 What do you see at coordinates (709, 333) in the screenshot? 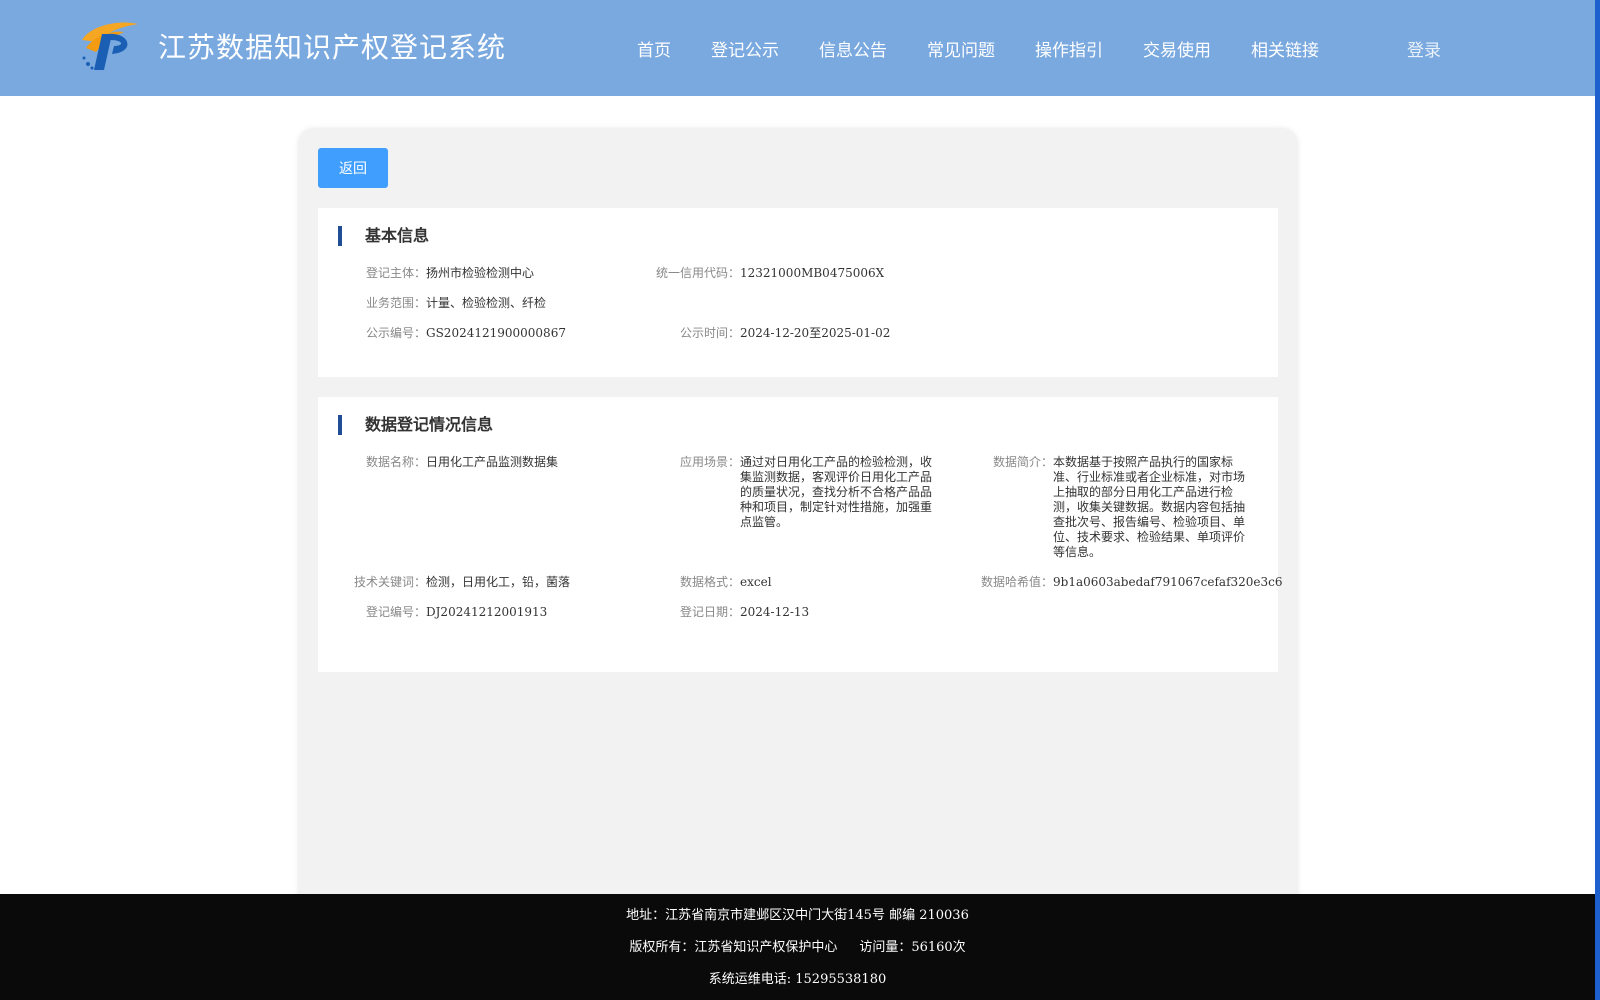
I see `notice-time-label: 公示时间：` at bounding box center [709, 333].